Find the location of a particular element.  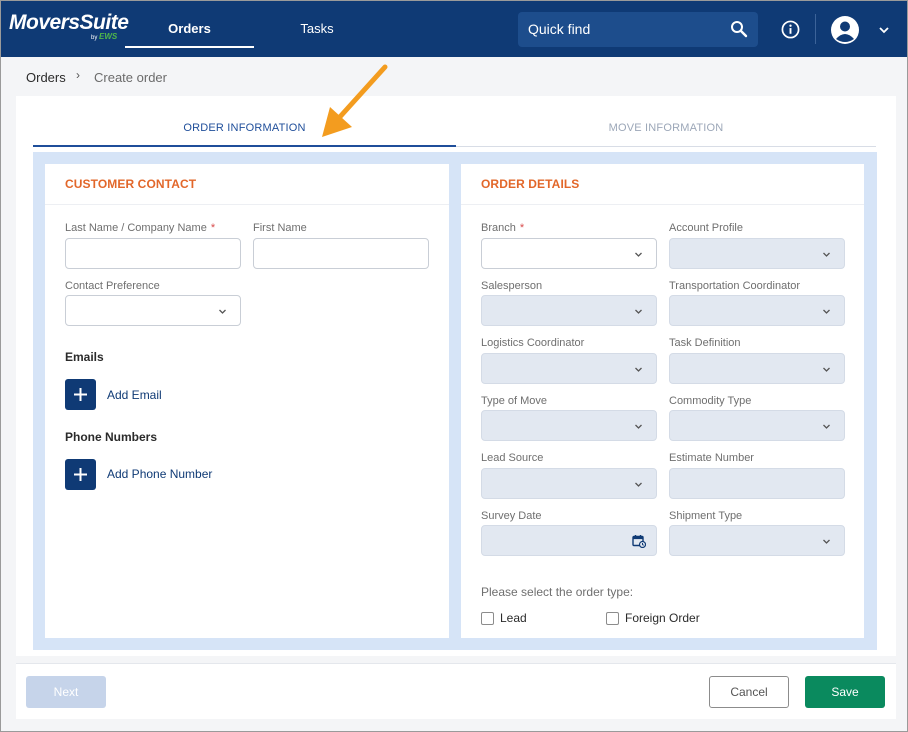

account-profile-select is located at coordinates (757, 253).